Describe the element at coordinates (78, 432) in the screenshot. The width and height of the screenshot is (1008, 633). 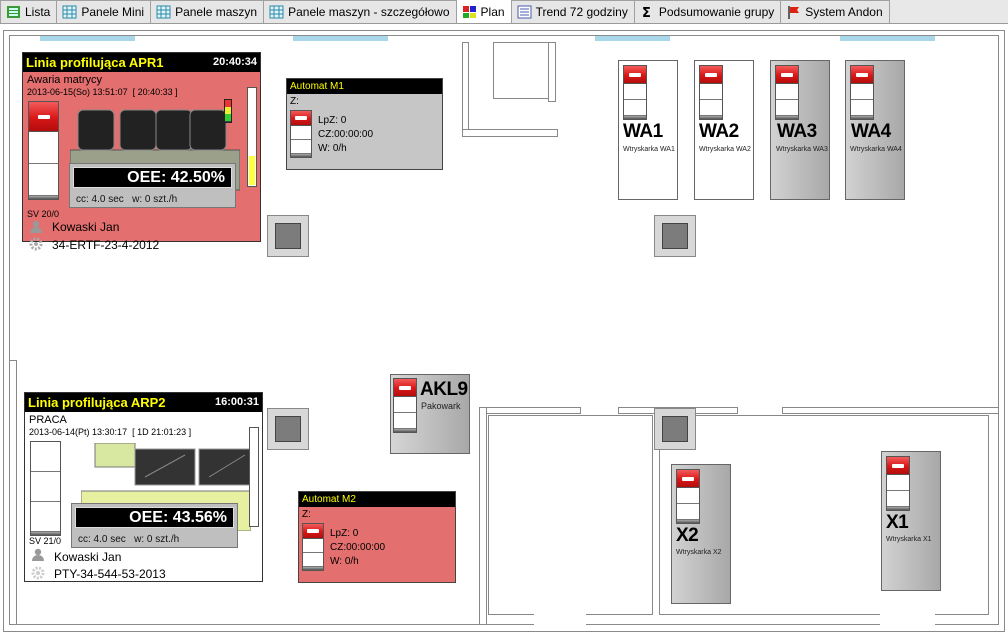
I see `since-text: 2013-06-14(Pt) 13:30:17` at that location.